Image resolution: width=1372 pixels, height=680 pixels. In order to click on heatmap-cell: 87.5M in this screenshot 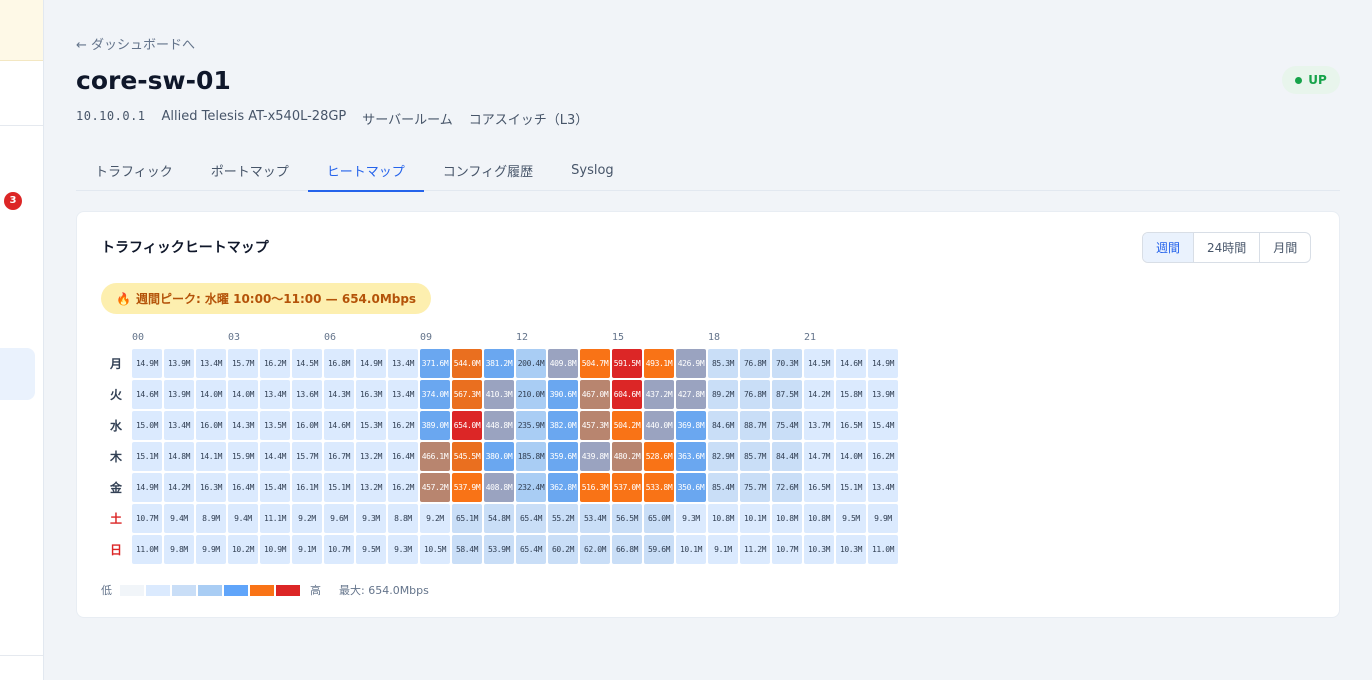, I will do `click(787, 394)`.